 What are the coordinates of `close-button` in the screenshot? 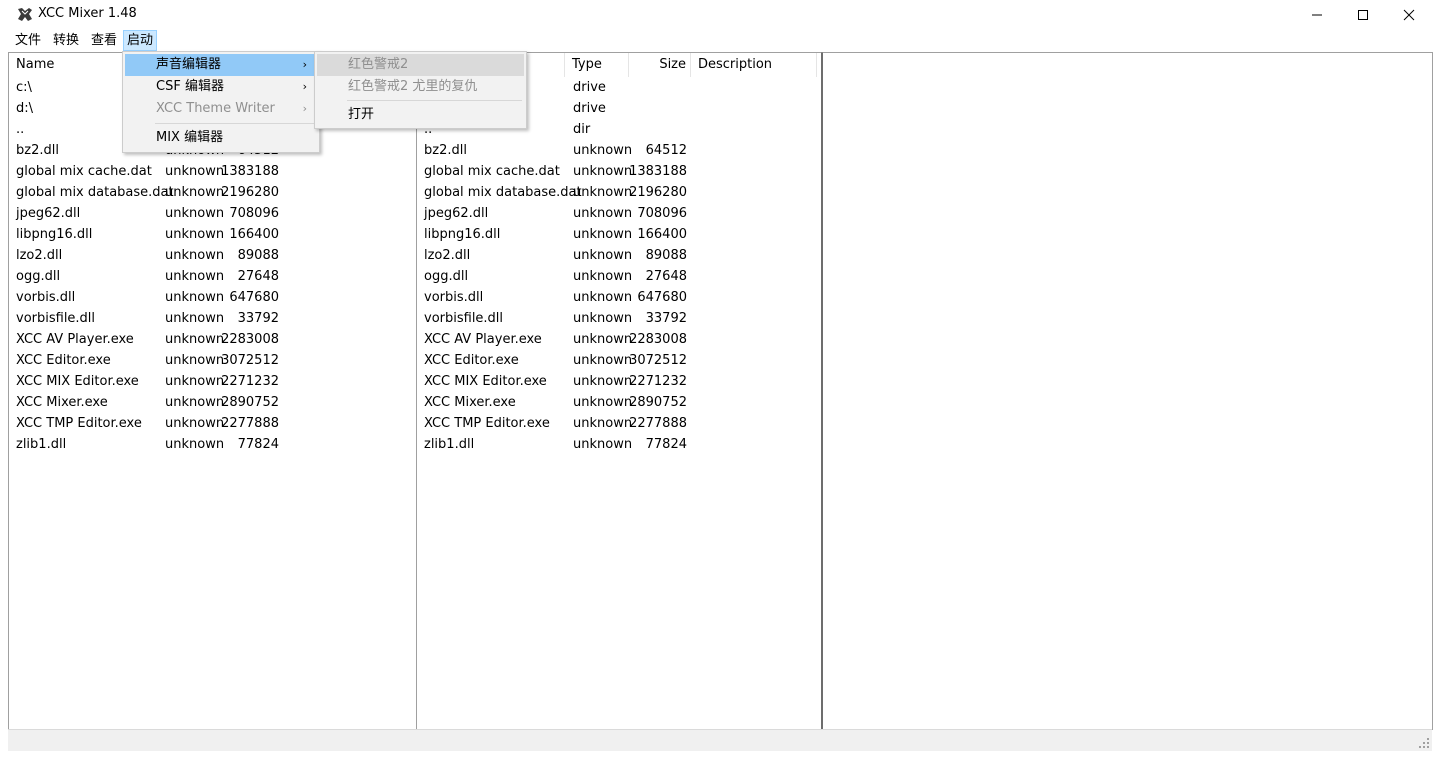 It's located at (1409, 15).